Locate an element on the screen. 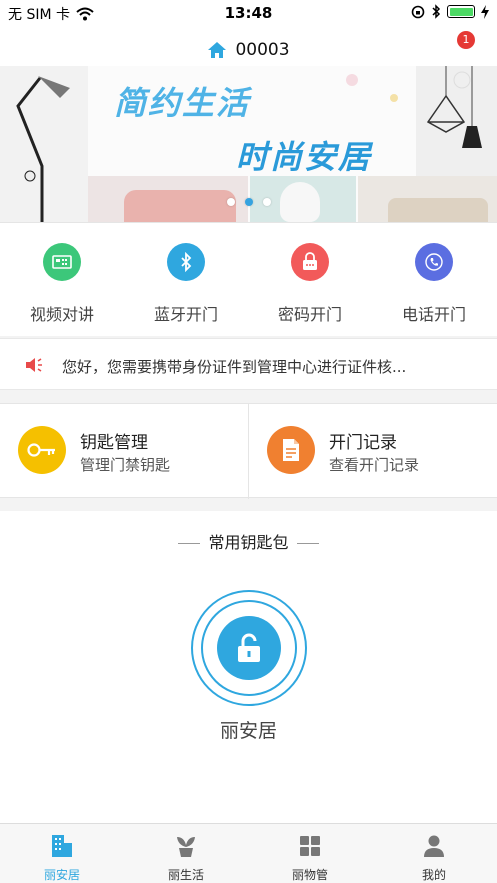  quick-actions: 视频对讲 蓝牙开门 密码开门 电话开门 is located at coordinates (248, 279).